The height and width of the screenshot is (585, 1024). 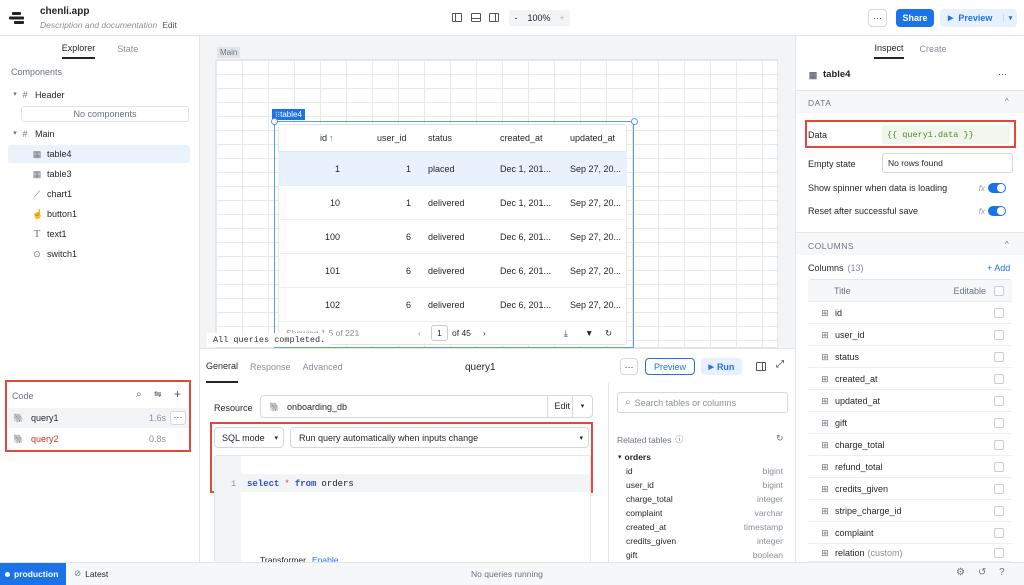 I want to click on next-page-icon: ›, so click(x=484, y=333).